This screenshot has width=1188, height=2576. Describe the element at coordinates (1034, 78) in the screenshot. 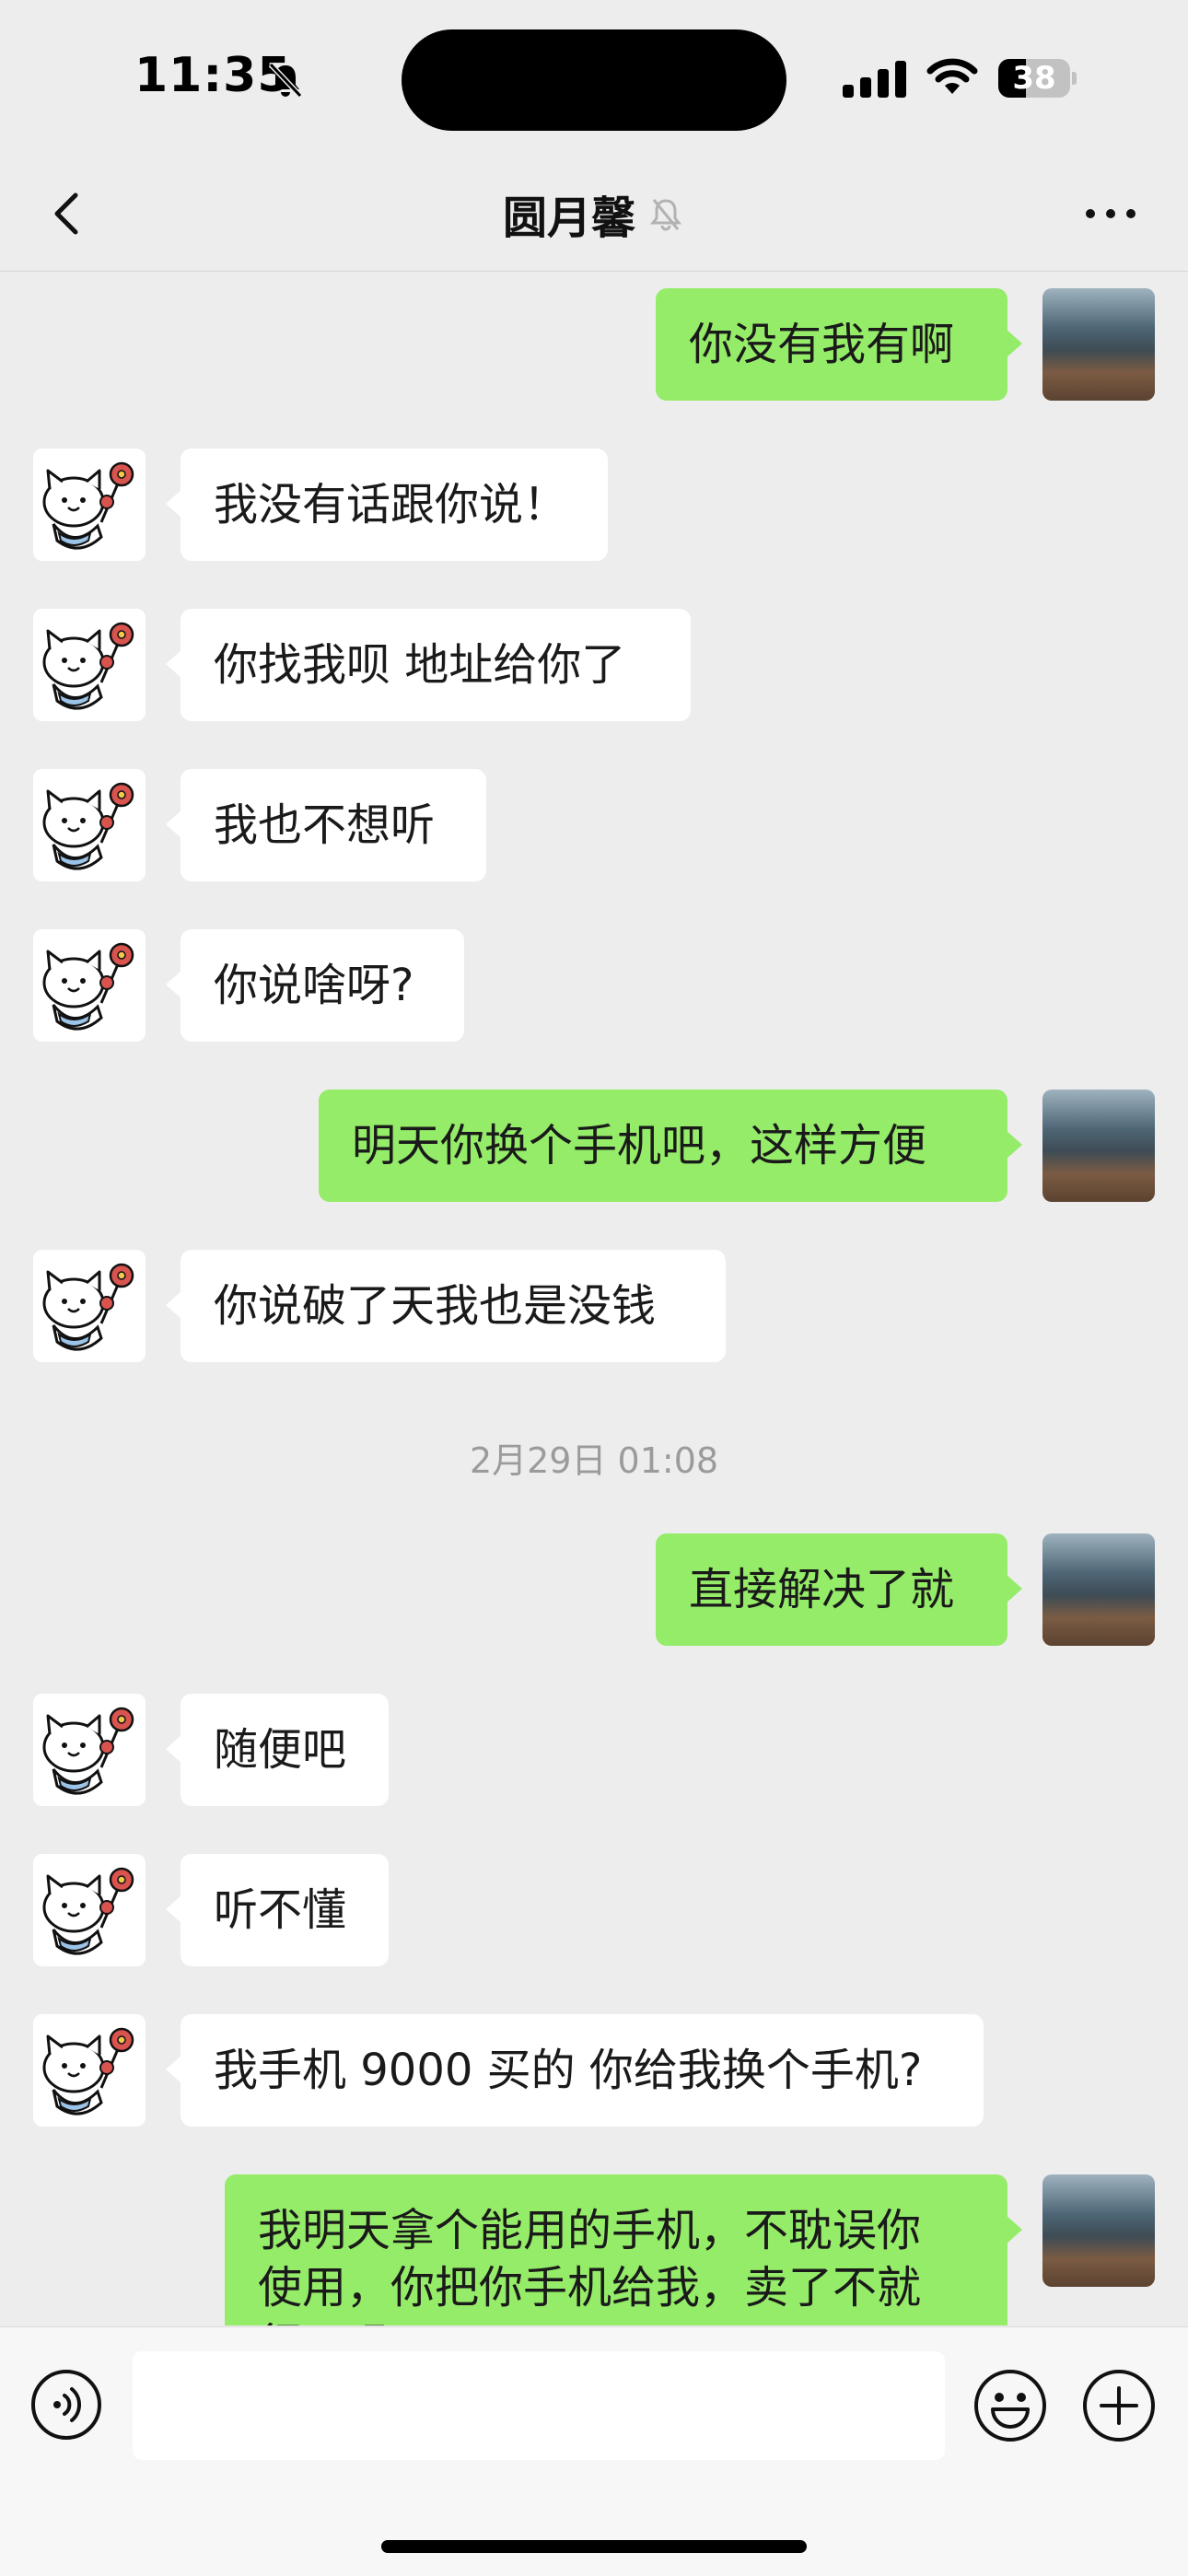

I see `battery-level: 38` at that location.